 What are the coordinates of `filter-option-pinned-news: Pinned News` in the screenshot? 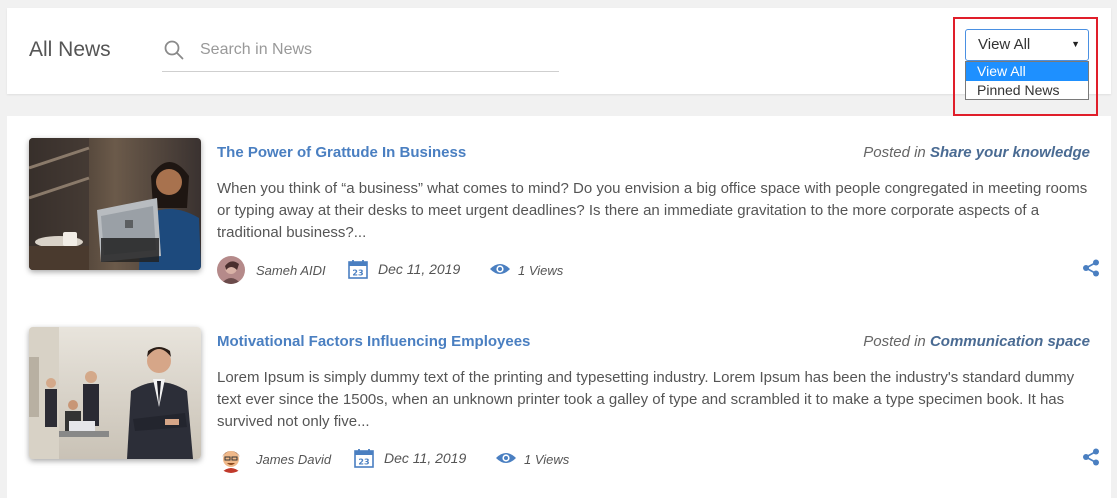 It's located at (1027, 90).